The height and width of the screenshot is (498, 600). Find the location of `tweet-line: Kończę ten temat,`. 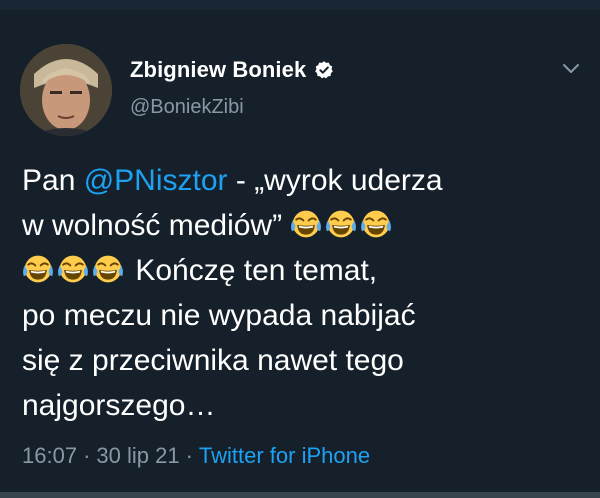

tweet-line: Kończę ten temat, is located at coordinates (304, 270).